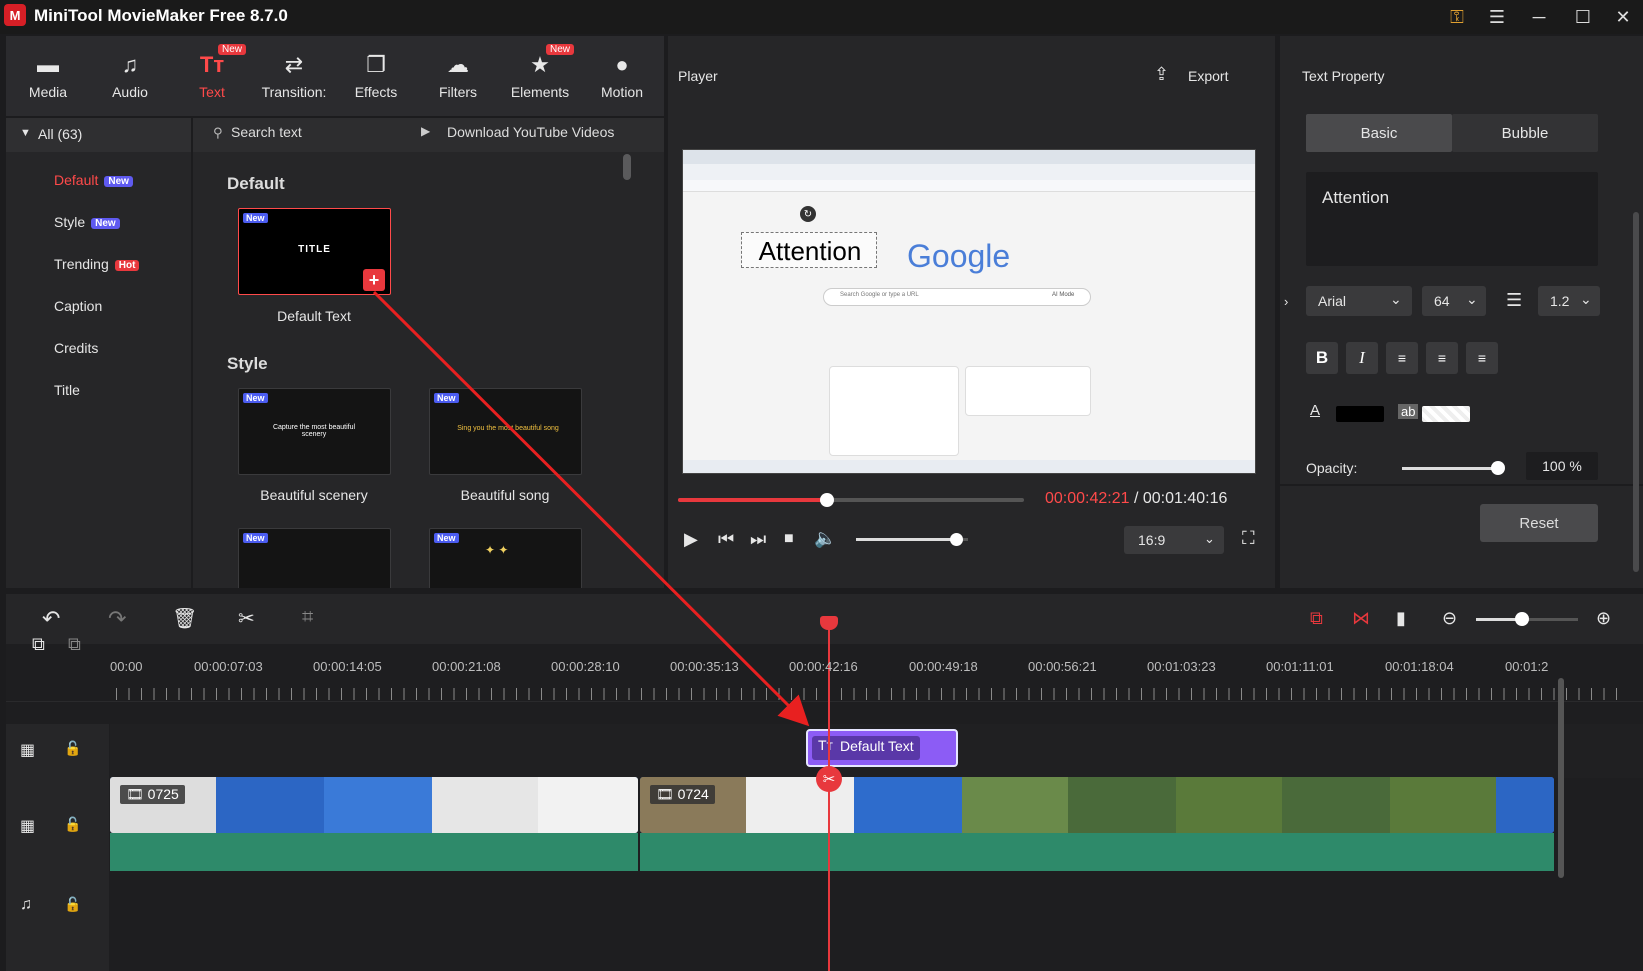  Describe the element at coordinates (76, 348) in the screenshot. I see `category-credits: Credits` at that location.